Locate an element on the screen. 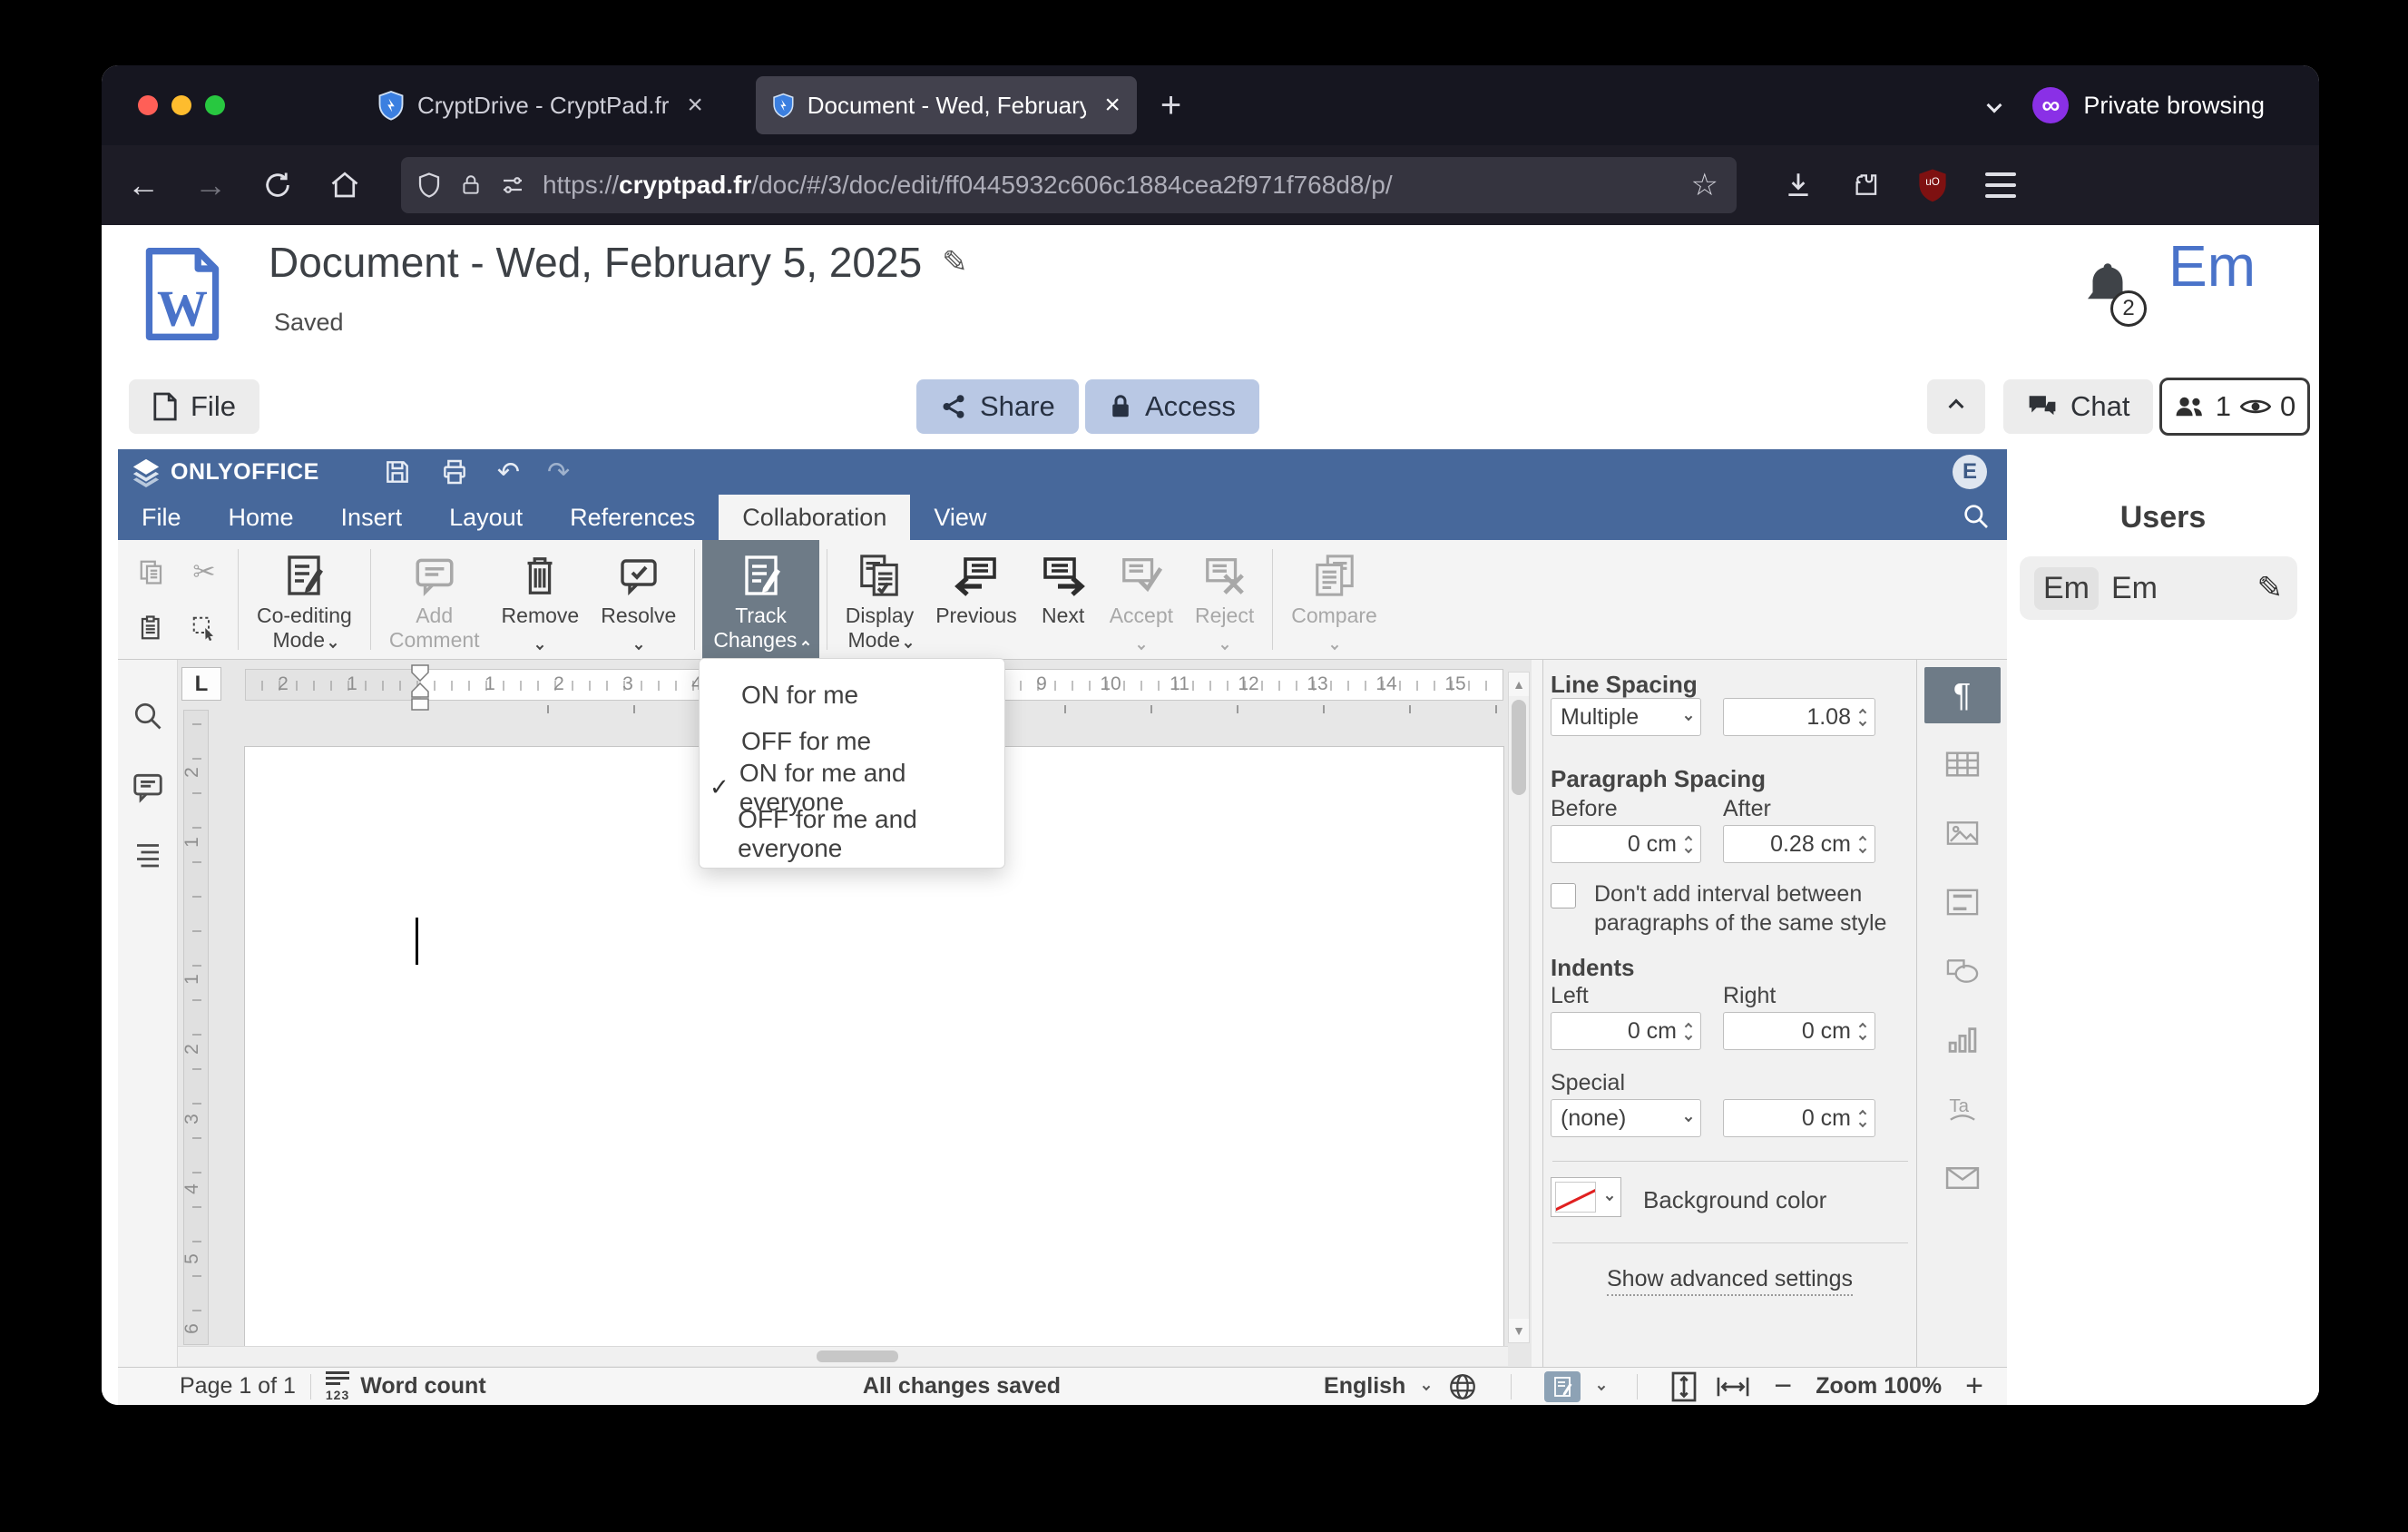 Image resolution: width=2408 pixels, height=1532 pixels. print-button is located at coordinates (455, 471).